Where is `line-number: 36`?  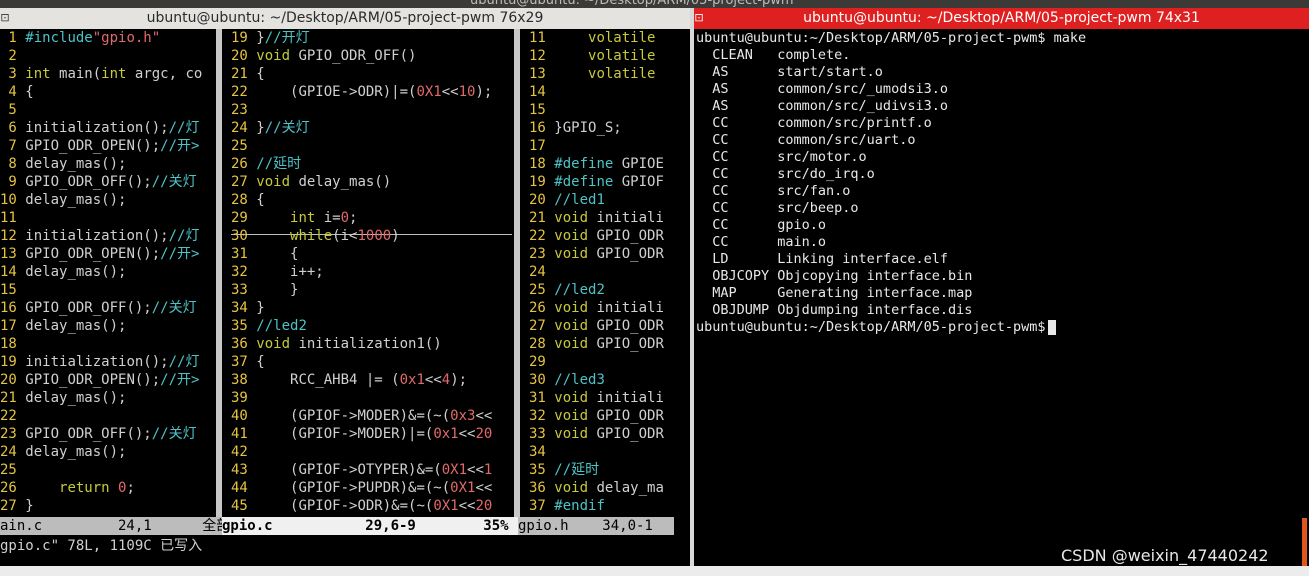 line-number: 36 is located at coordinates (244, 344).